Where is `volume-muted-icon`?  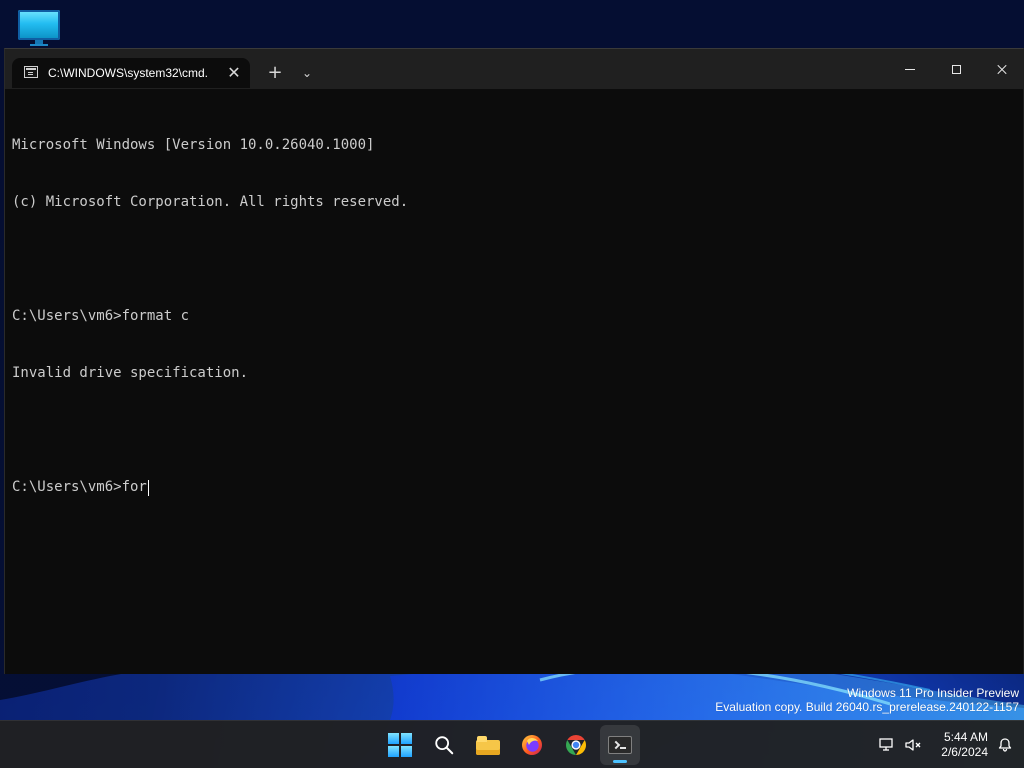 volume-muted-icon is located at coordinates (913, 745).